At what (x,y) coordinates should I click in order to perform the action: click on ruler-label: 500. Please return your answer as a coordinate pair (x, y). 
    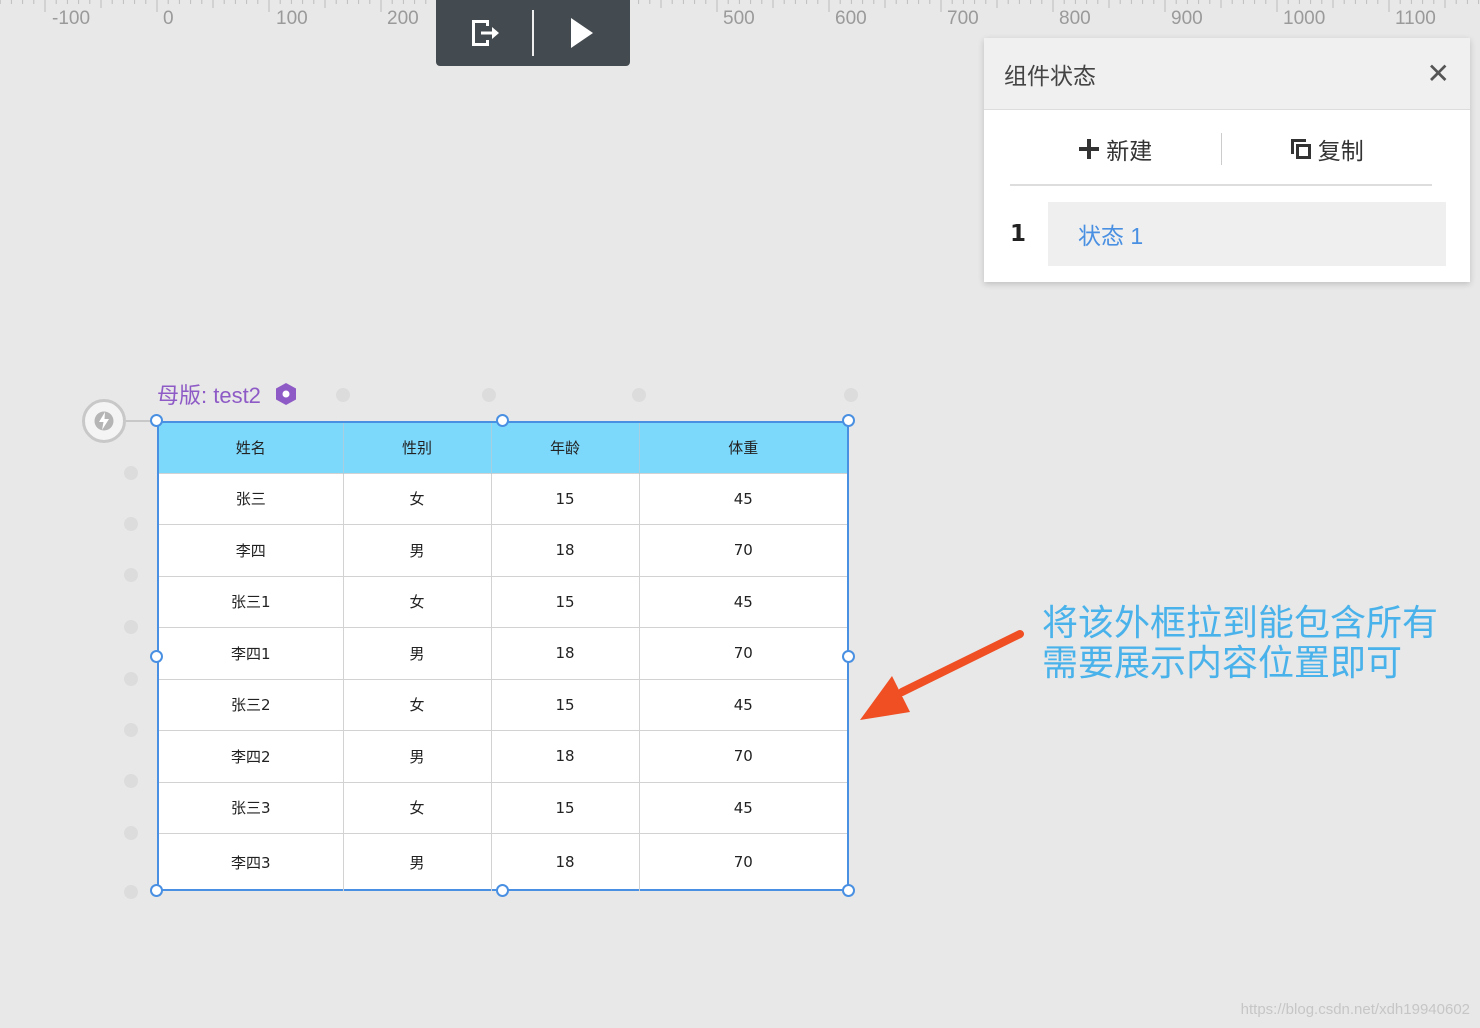
    Looking at the image, I should click on (739, 18).